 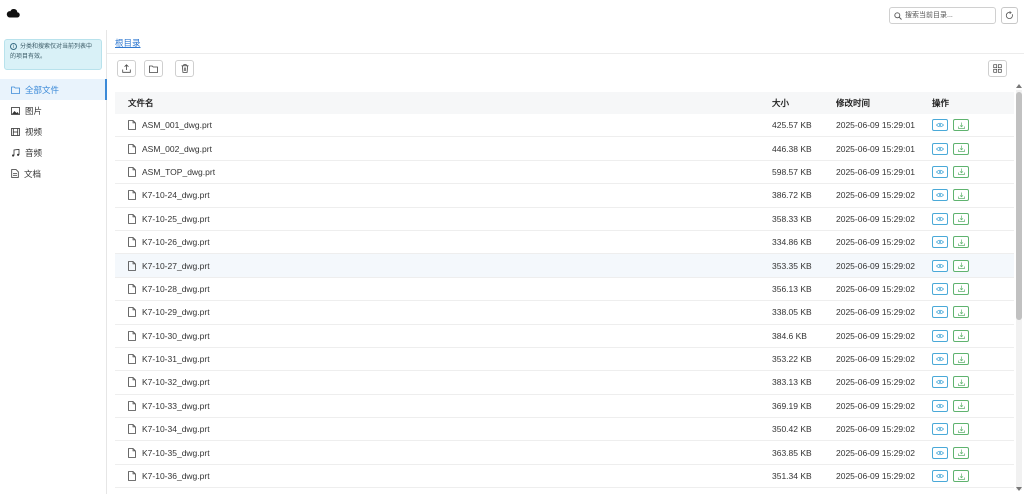 What do you see at coordinates (176, 336) in the screenshot?
I see `file-name: K7-10-30_dwg.prt` at bounding box center [176, 336].